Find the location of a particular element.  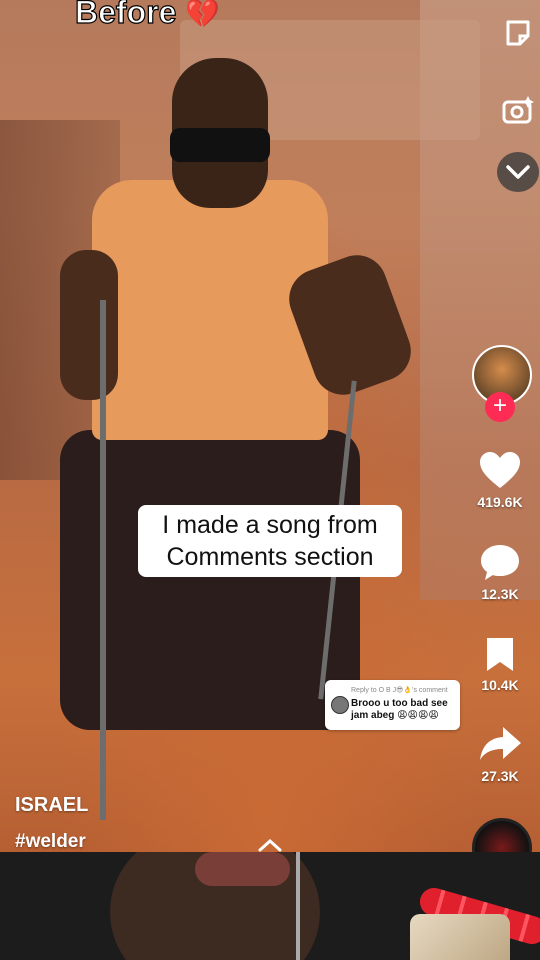

sunglasses is located at coordinates (220, 145).